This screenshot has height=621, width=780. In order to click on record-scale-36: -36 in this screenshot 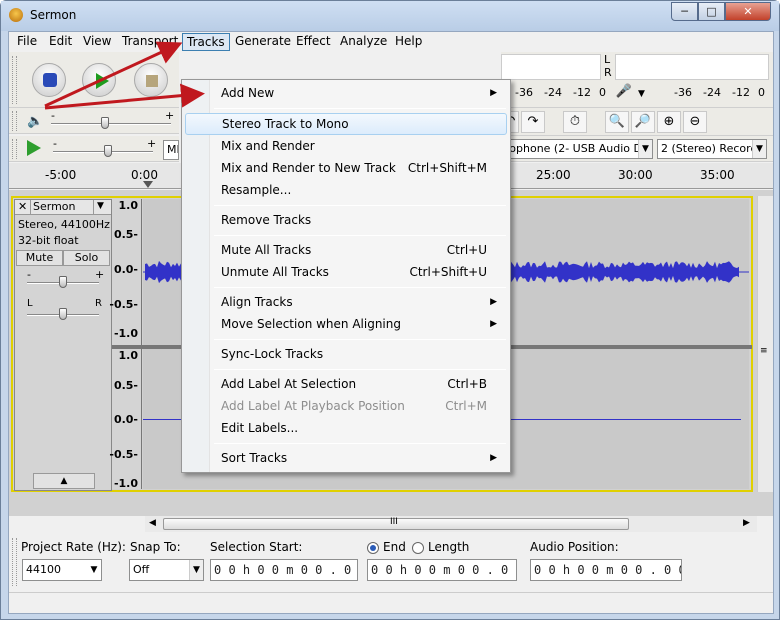, I will do `click(524, 92)`.